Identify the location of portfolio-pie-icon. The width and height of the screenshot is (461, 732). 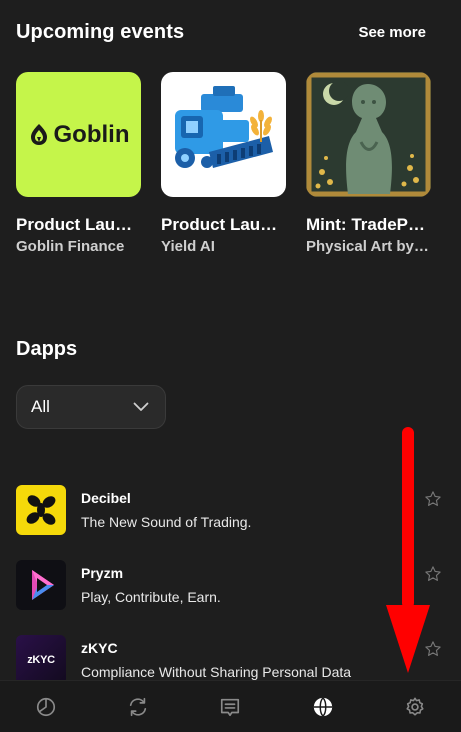
(46, 706).